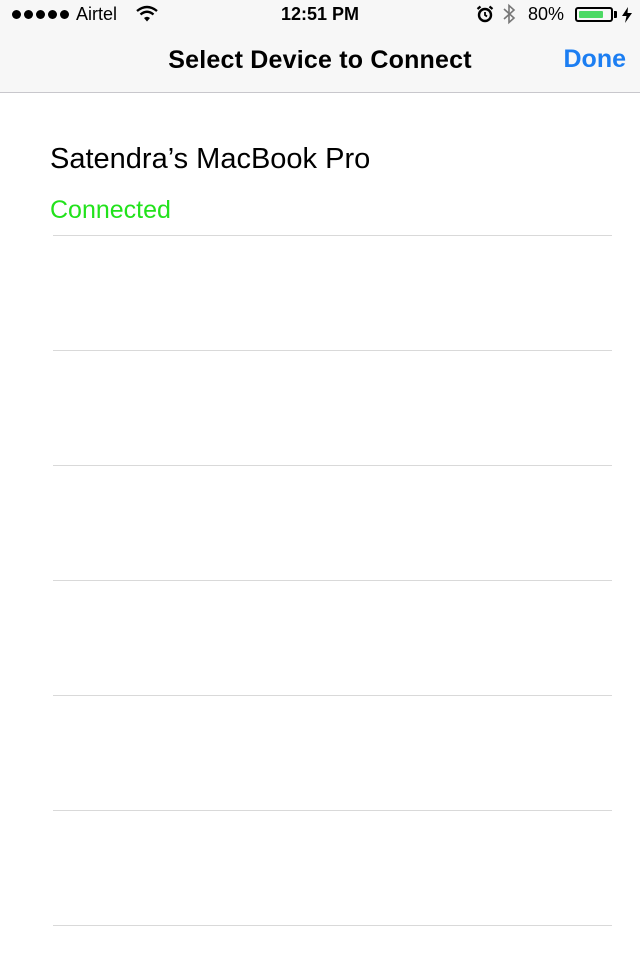 The width and height of the screenshot is (640, 960). What do you see at coordinates (509, 16) in the screenshot?
I see `bluetooth-icon` at bounding box center [509, 16].